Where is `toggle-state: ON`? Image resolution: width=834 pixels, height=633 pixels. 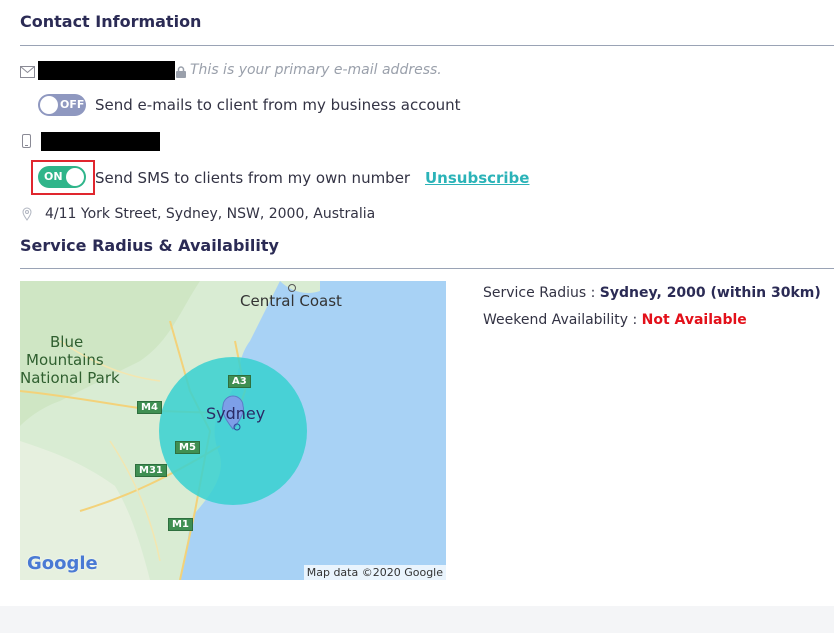 toggle-state: ON is located at coordinates (53, 176).